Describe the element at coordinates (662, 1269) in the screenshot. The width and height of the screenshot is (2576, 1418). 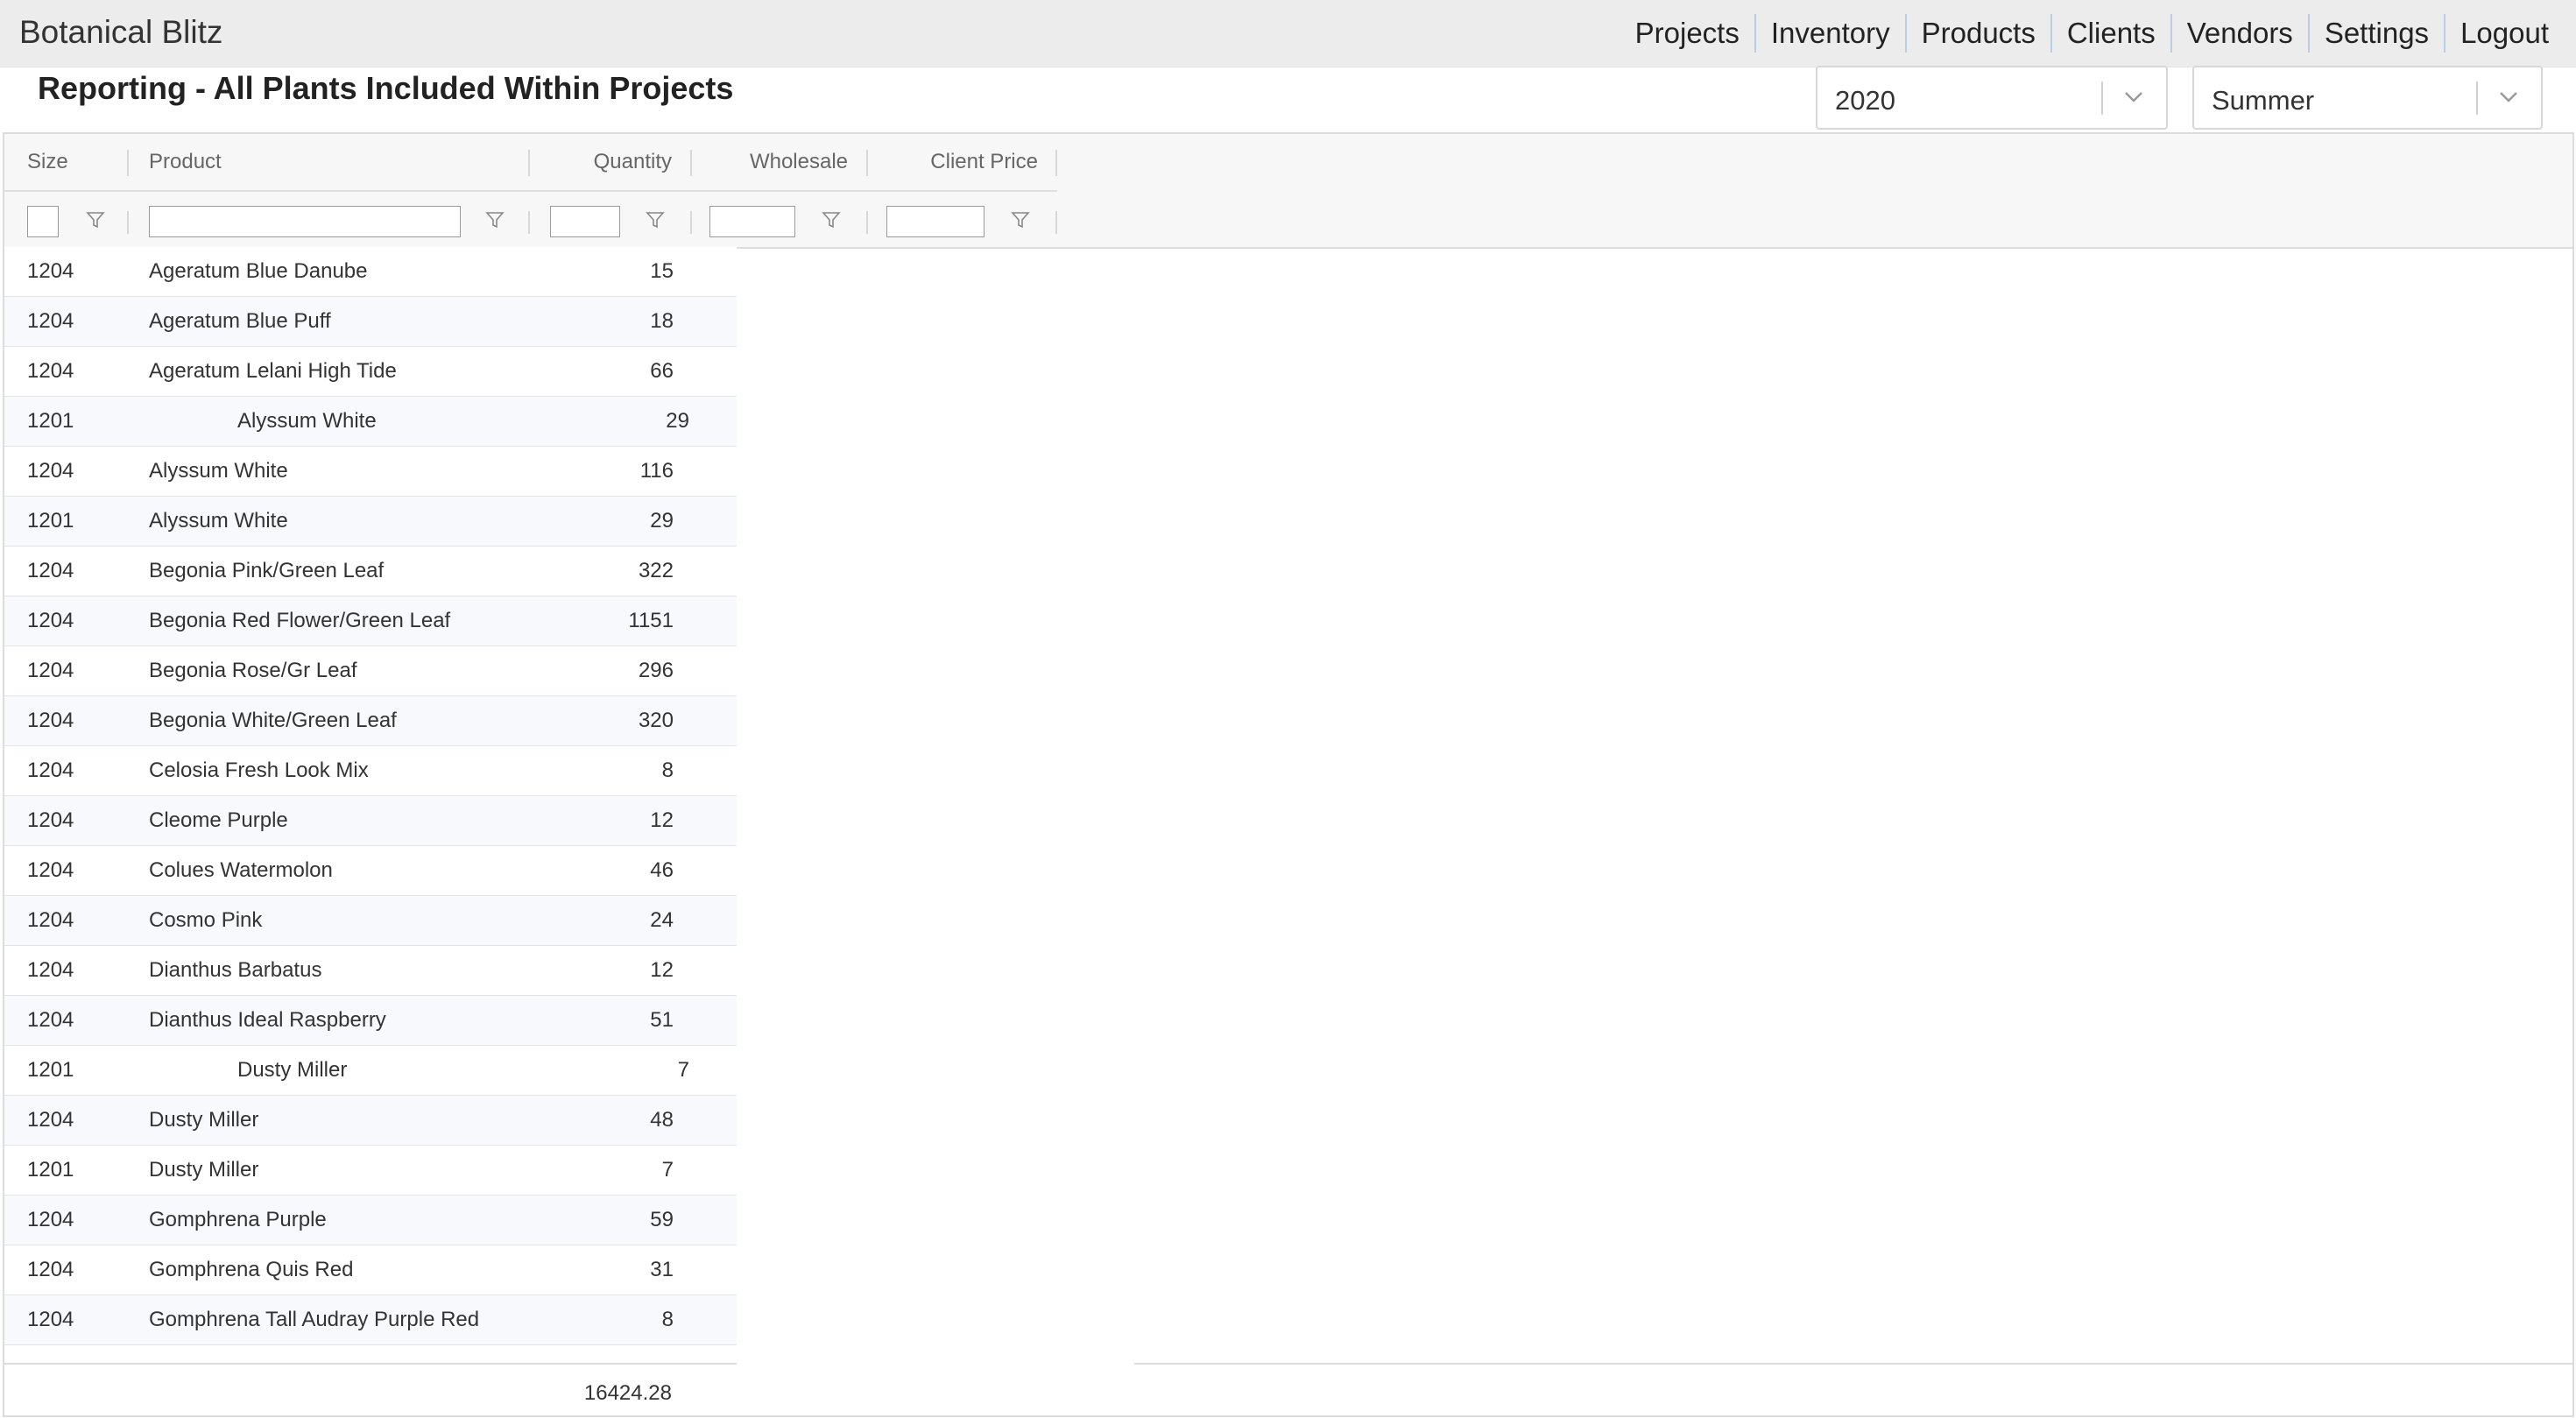
I see `quantity-cell: 31` at that location.